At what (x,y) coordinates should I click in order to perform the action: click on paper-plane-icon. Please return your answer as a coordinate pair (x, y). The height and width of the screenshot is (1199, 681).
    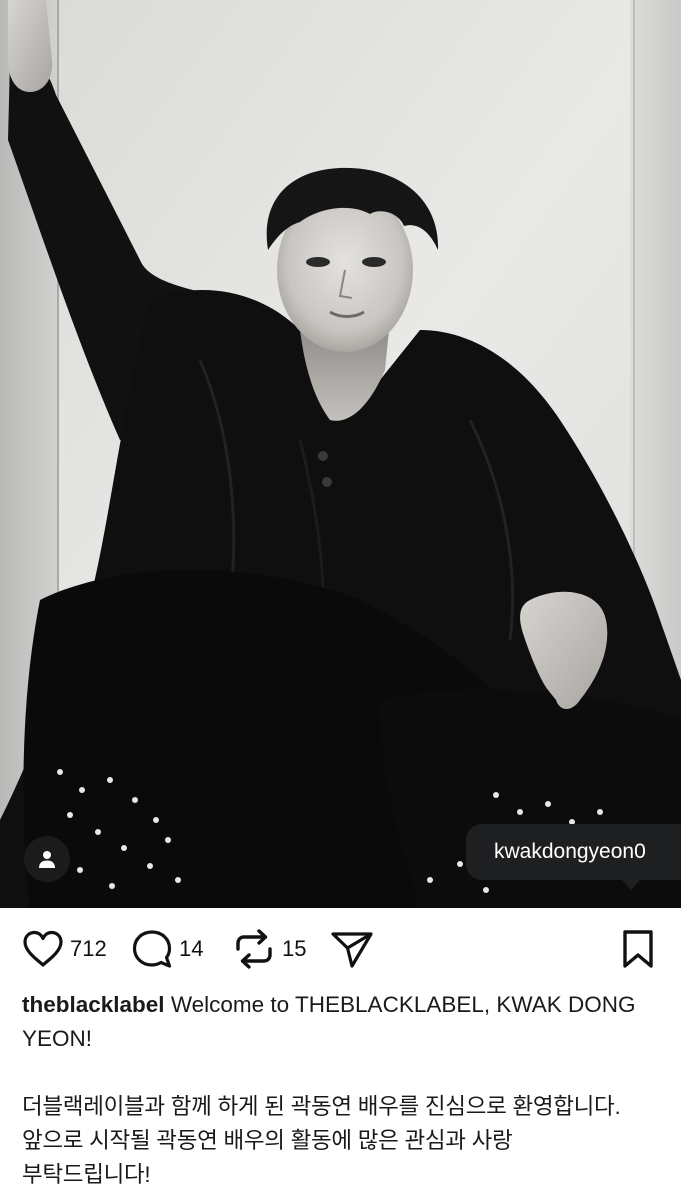
    Looking at the image, I should click on (352, 950).